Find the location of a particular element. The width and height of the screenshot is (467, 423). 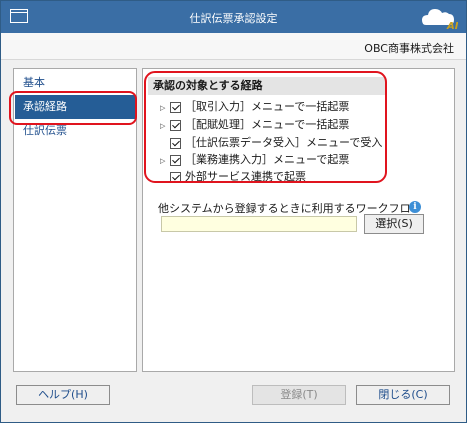

window-title: 仕訳伝票承認設定 is located at coordinates (233, 18).